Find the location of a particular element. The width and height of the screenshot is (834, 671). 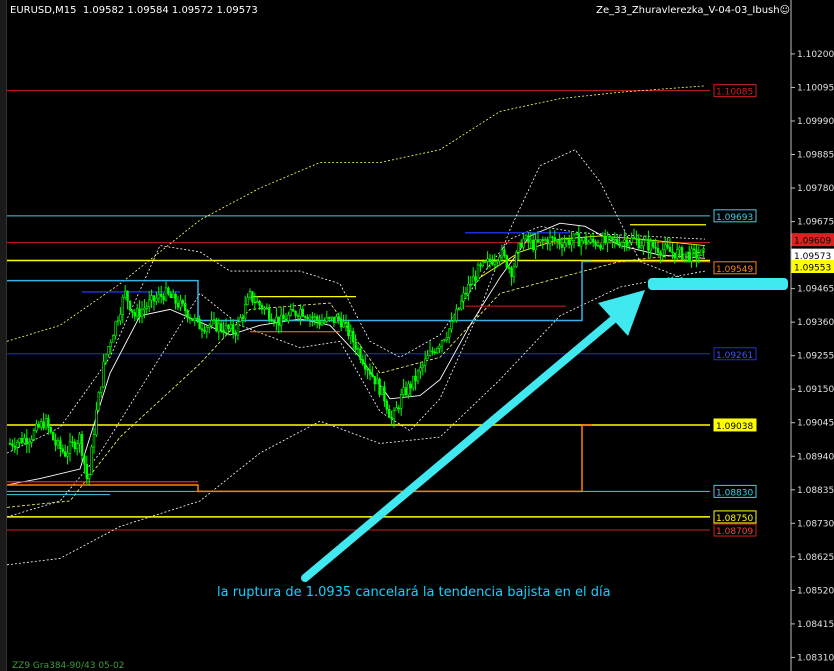

symbol-label: EURUSD,M15 is located at coordinates (43, 10).